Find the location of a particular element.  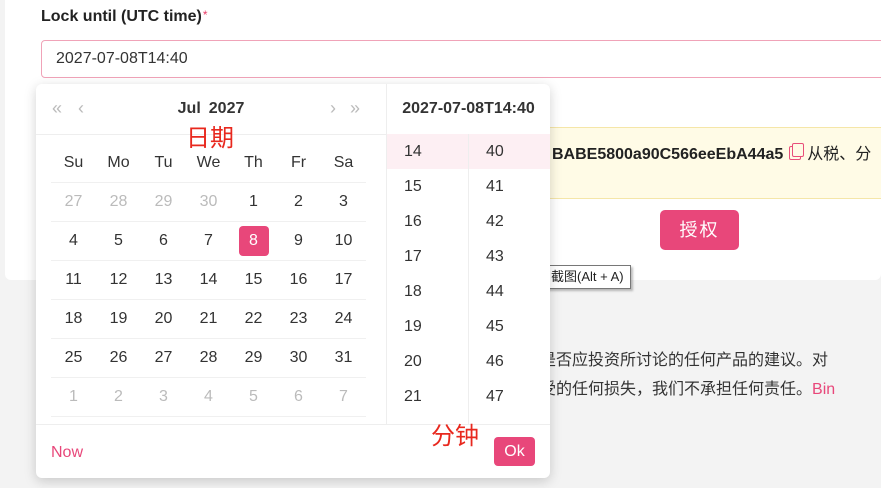

hour-option: 20 is located at coordinates (427, 361).